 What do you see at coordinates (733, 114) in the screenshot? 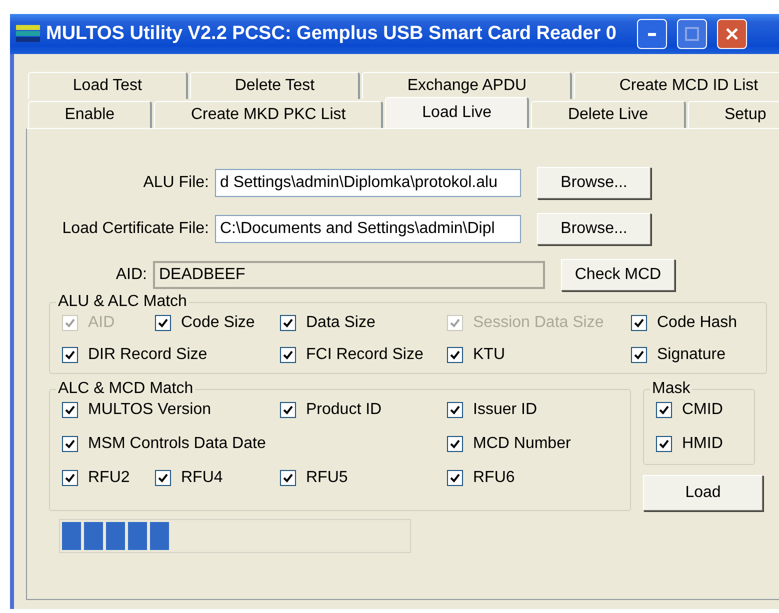
I see `tab: Setup` at bounding box center [733, 114].